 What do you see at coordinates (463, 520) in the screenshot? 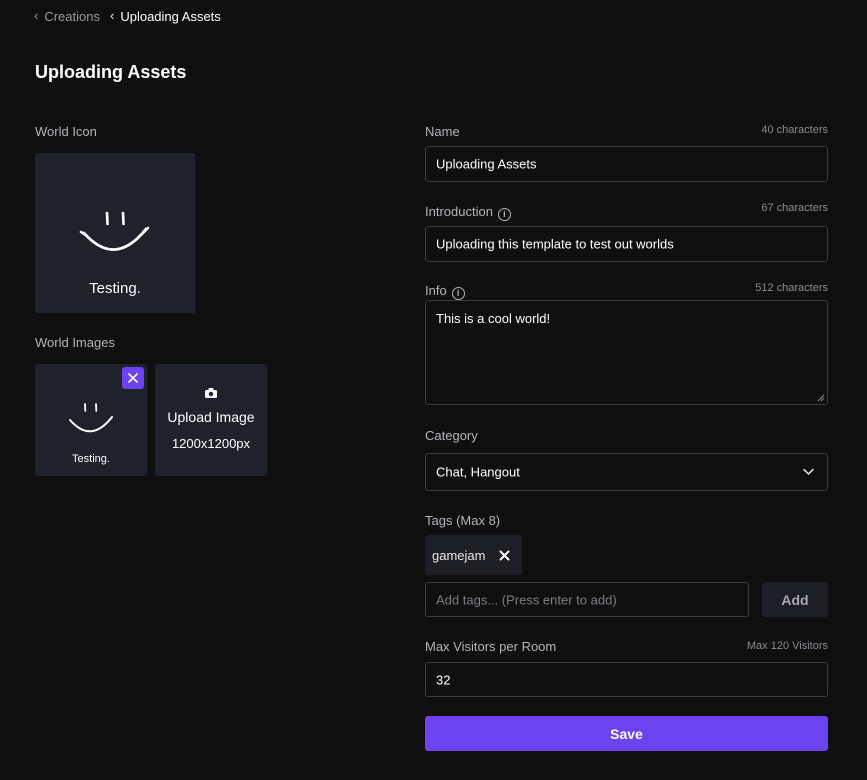
I see `tags-label: Tags (Max 8)` at bounding box center [463, 520].